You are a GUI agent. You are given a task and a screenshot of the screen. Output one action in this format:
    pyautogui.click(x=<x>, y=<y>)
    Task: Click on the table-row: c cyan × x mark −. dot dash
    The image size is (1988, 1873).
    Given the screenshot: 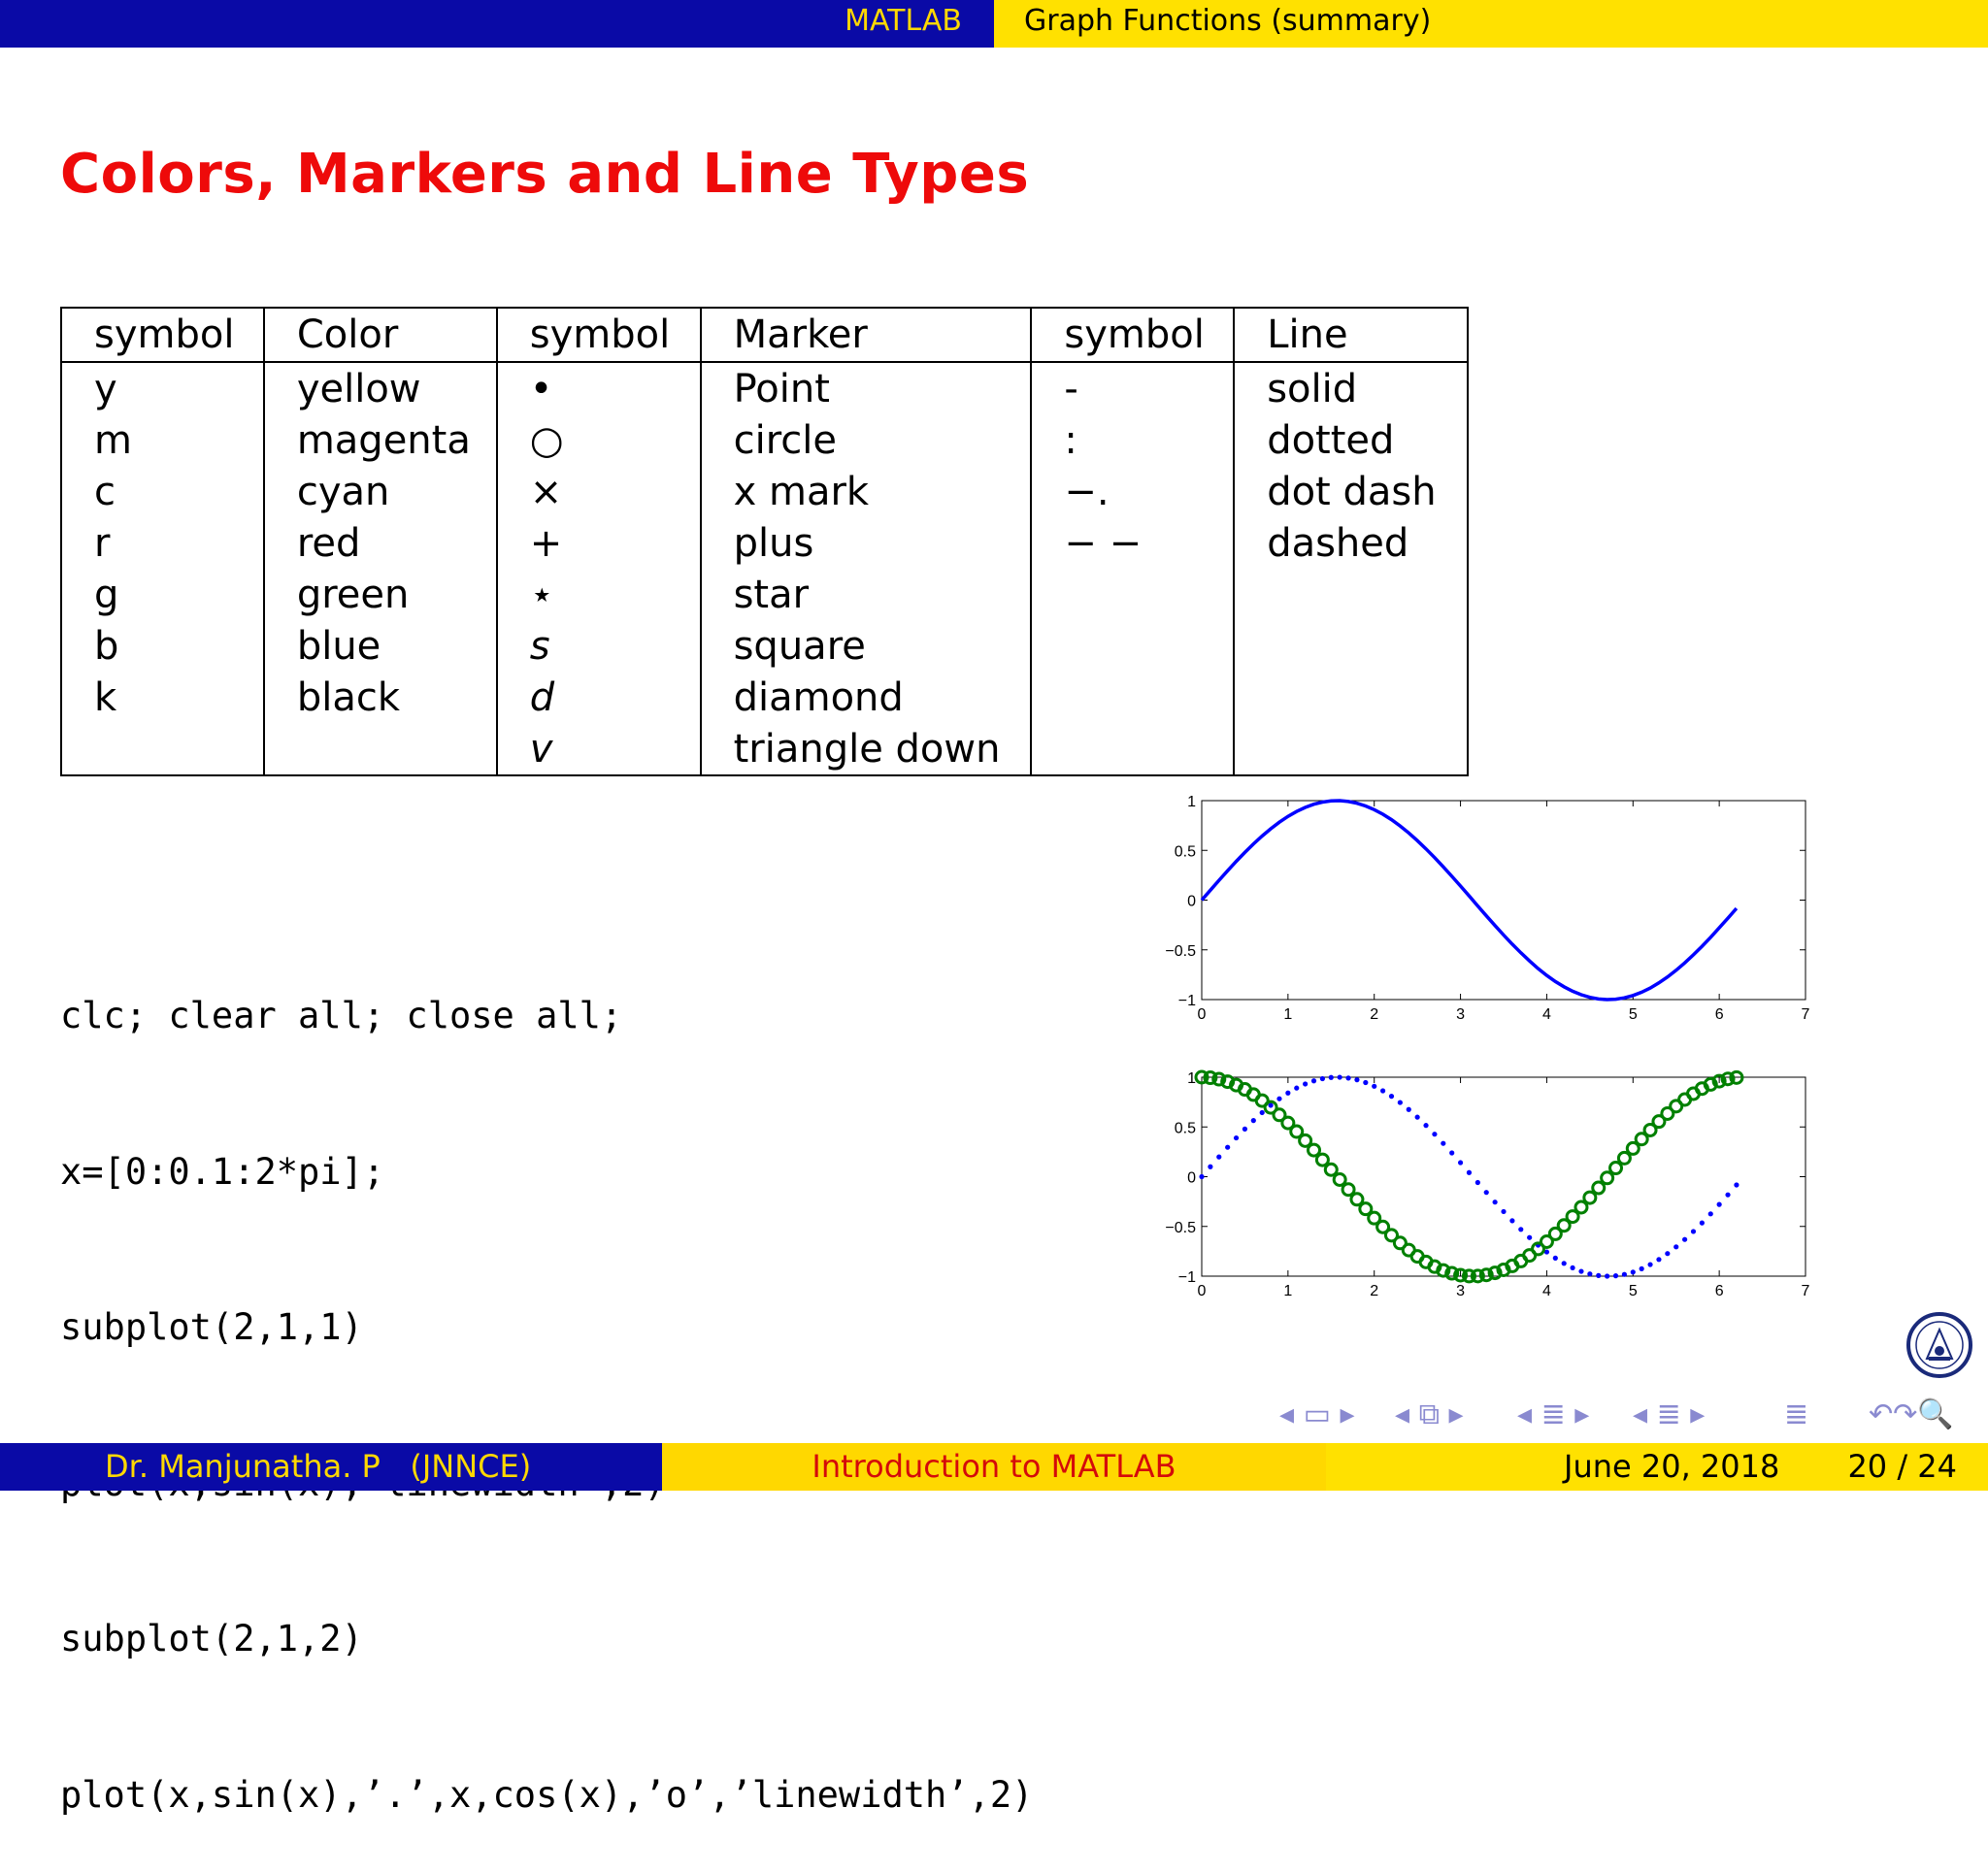 What is the action you would take?
    pyautogui.click(x=765, y=491)
    